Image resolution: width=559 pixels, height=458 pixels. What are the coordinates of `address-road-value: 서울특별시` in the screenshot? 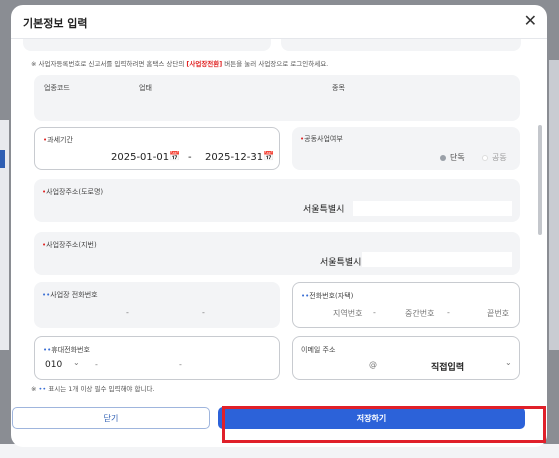 It's located at (324, 210).